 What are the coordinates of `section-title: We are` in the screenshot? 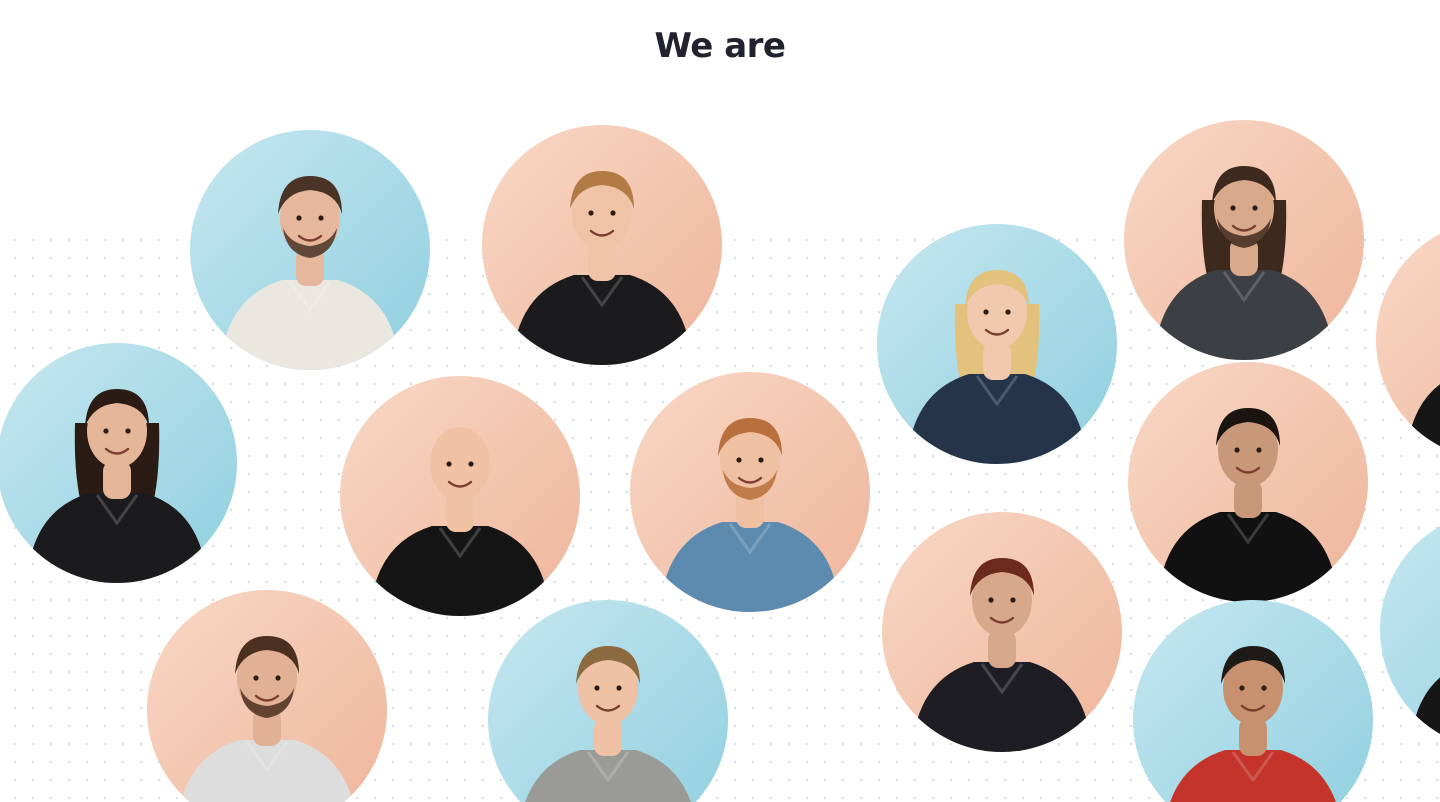 It's located at (720, 46).